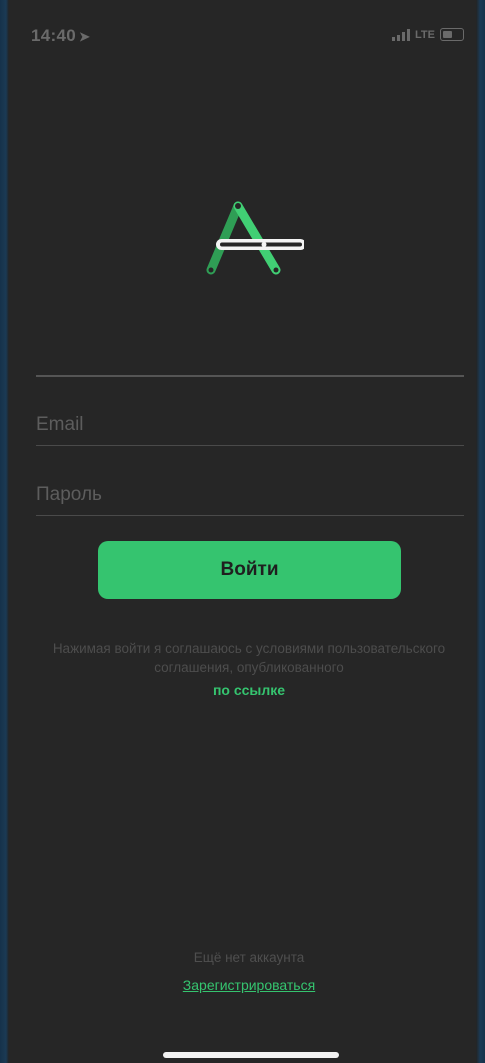 This screenshot has height=1063, width=485. Describe the element at coordinates (84, 36) in the screenshot. I see `location-arrow-icon: ➤` at that location.